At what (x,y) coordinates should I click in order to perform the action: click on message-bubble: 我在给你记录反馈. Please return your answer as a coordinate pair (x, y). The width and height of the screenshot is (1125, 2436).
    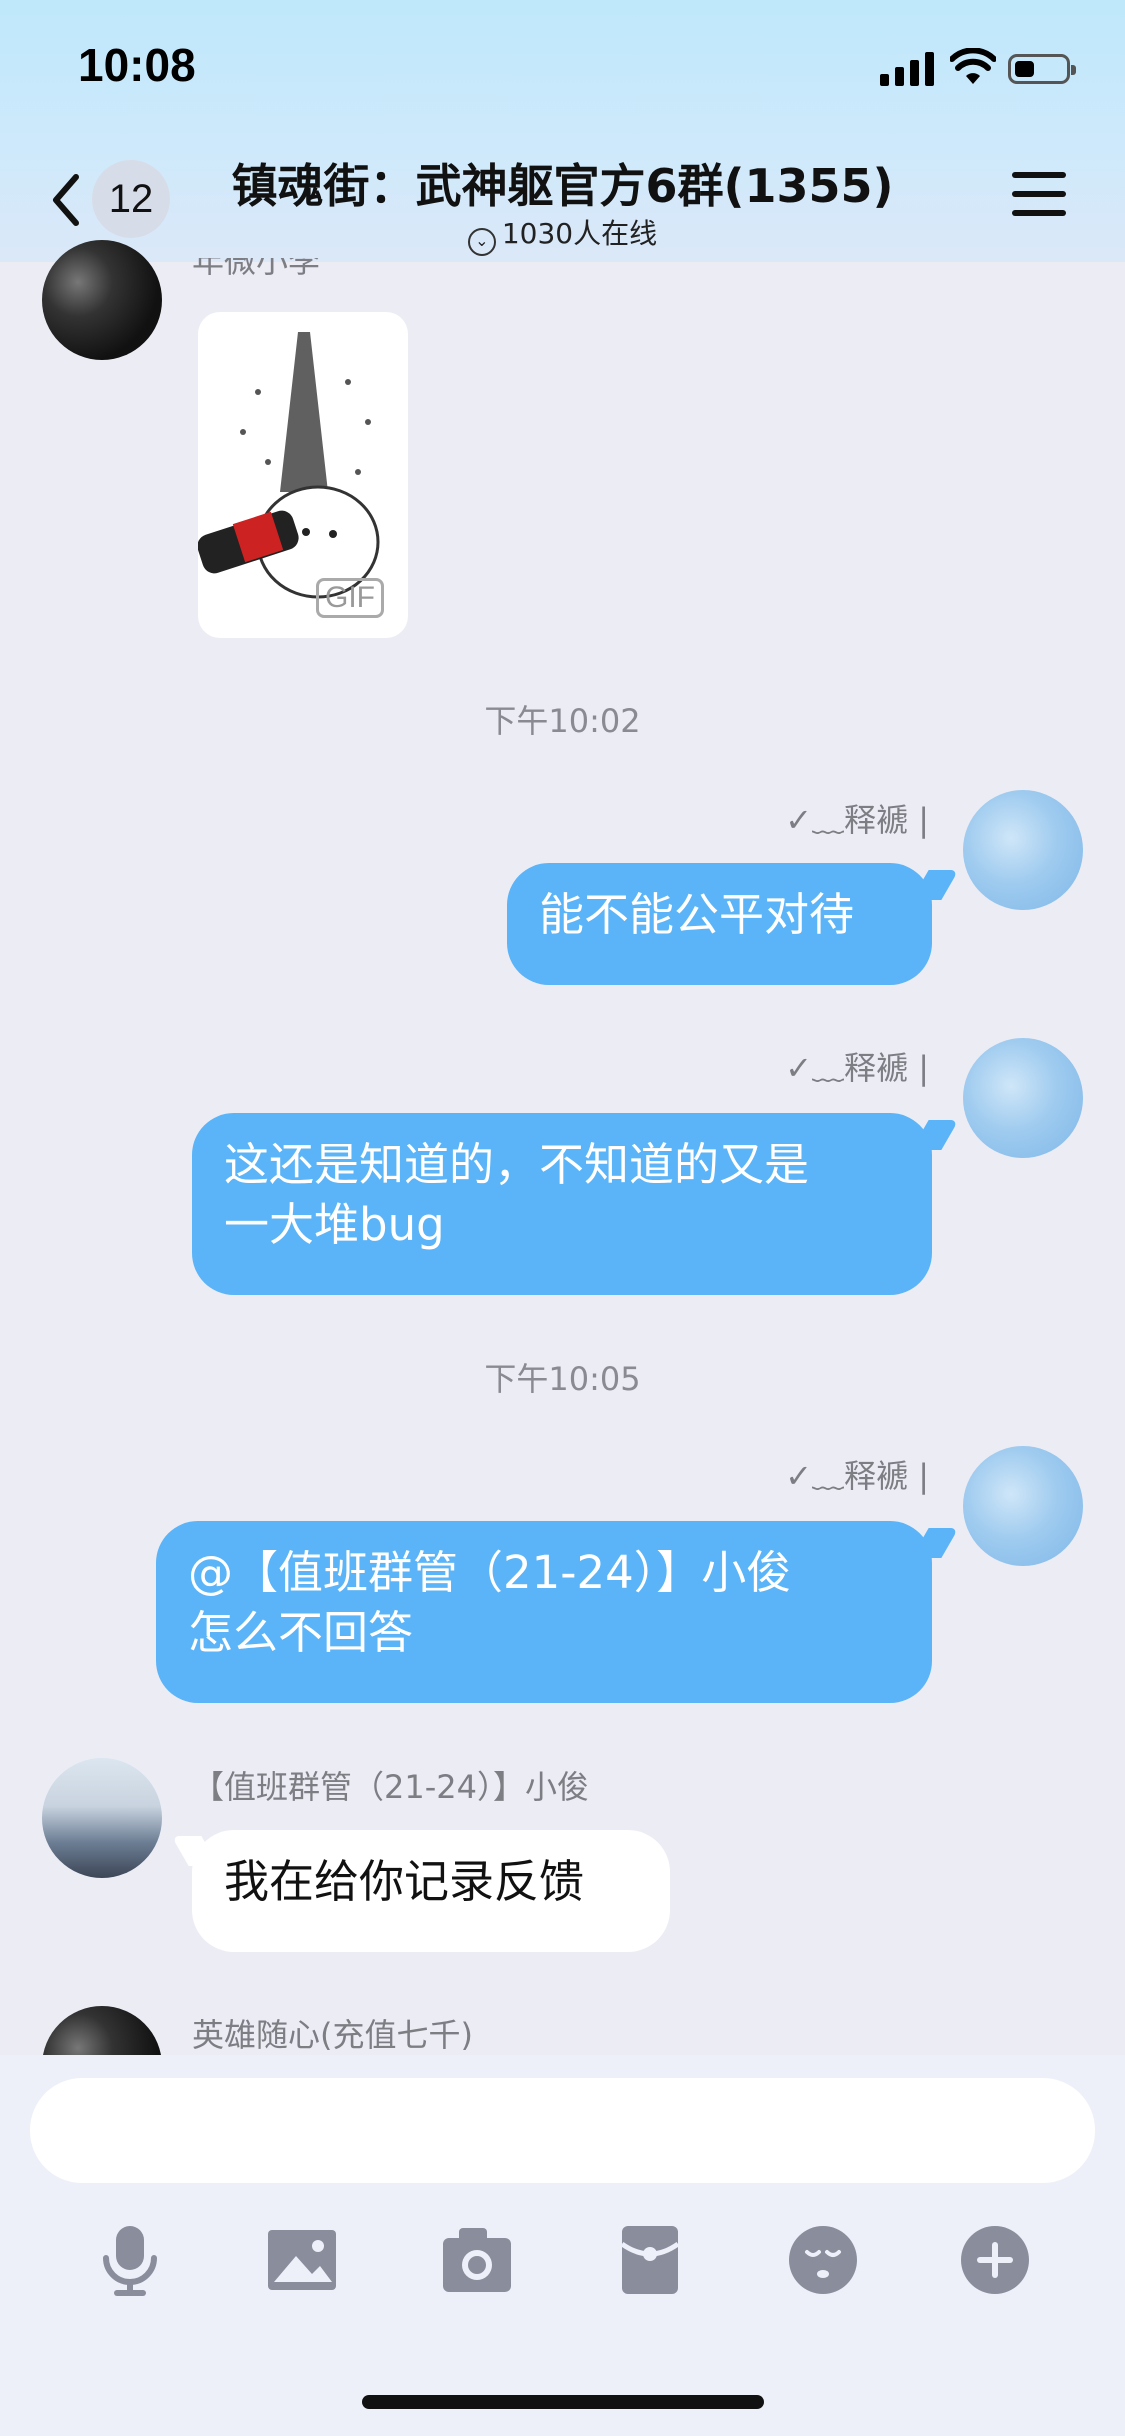
    Looking at the image, I should click on (431, 1891).